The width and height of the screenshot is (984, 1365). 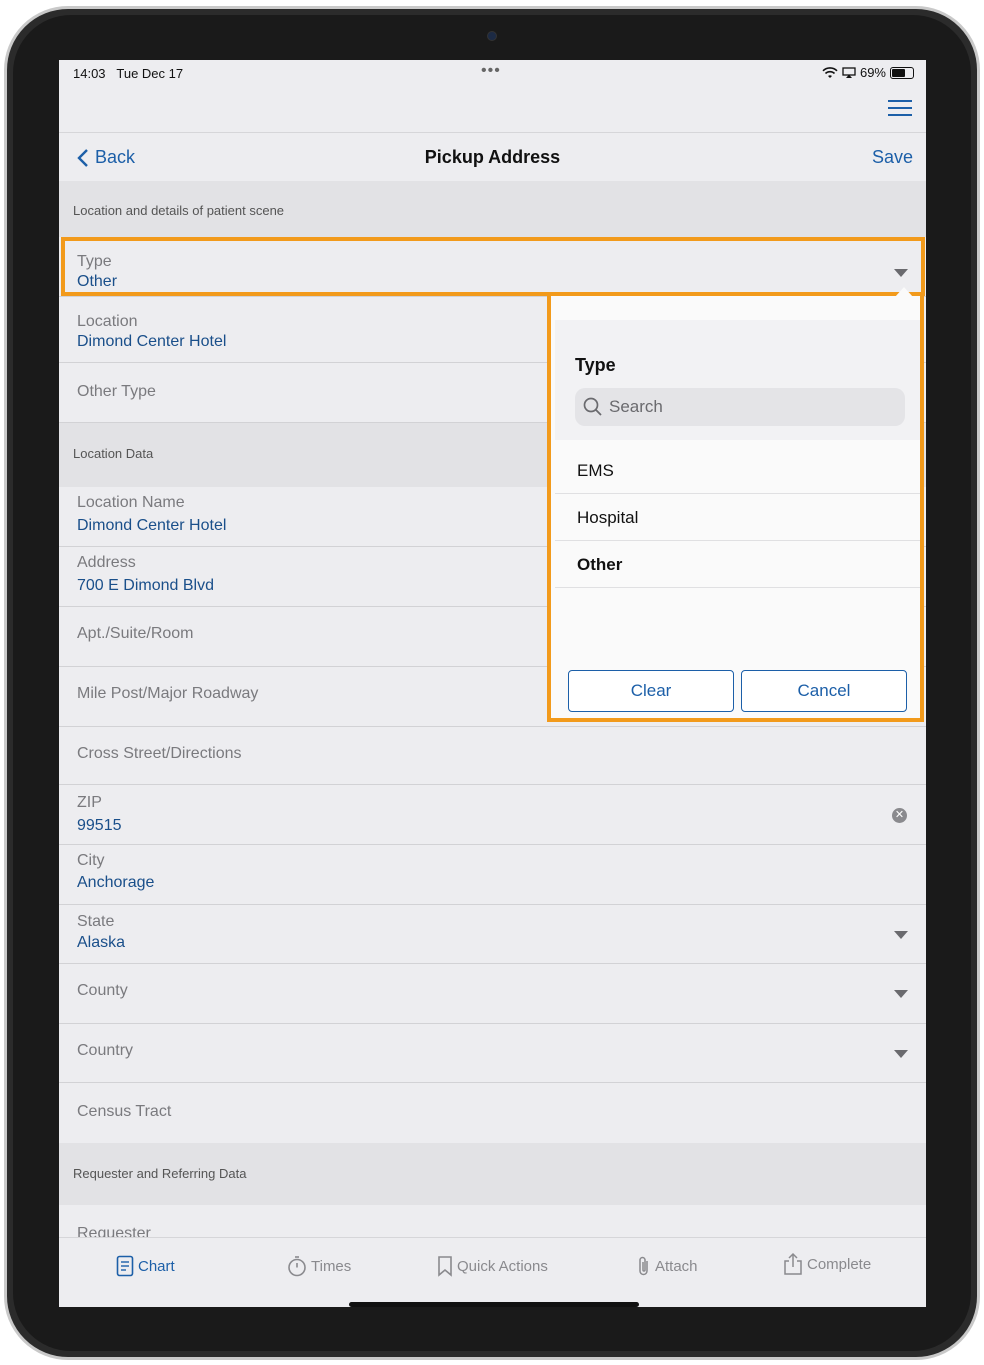 What do you see at coordinates (872, 72) in the screenshot?
I see `battery-percent: 69%` at bounding box center [872, 72].